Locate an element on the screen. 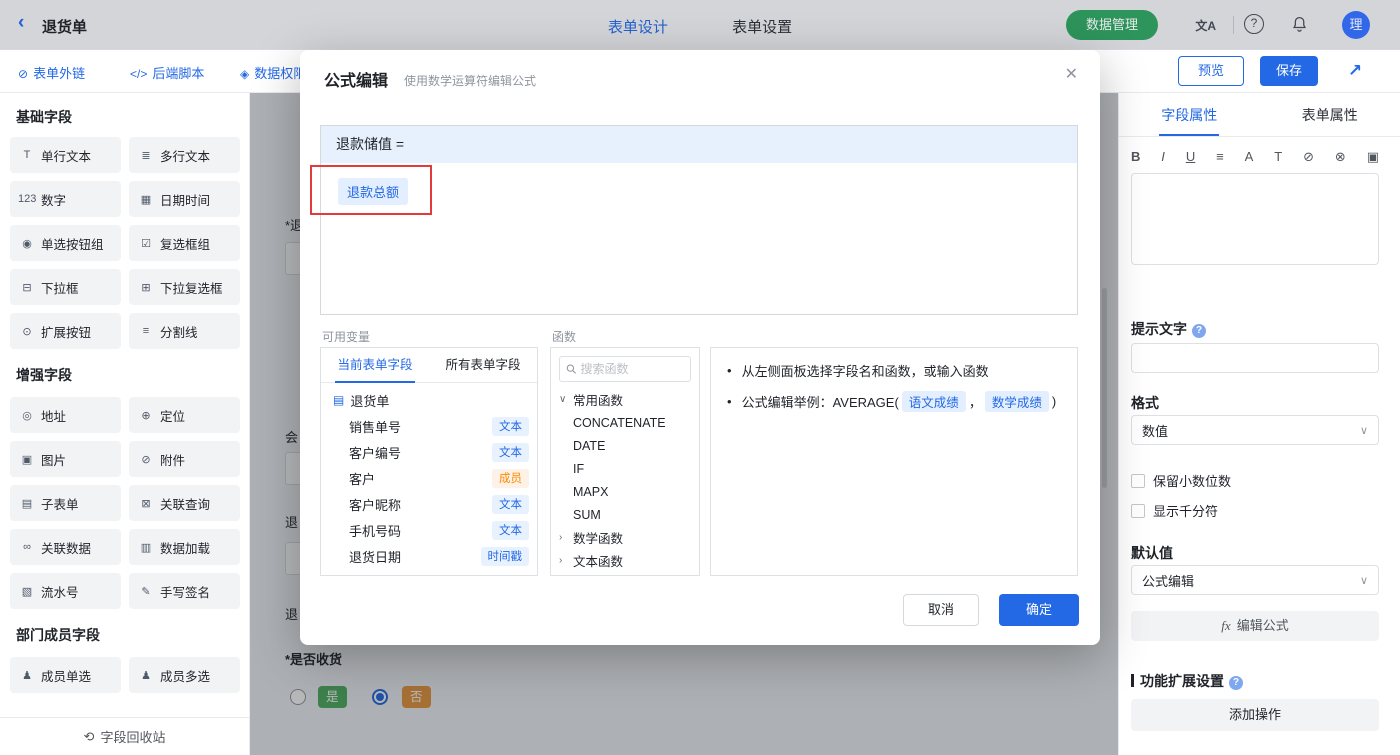 This screenshot has width=1400, height=755. help-text: 从左侧面板选择字段名和函数，或输入函数 is located at coordinates (865, 371).